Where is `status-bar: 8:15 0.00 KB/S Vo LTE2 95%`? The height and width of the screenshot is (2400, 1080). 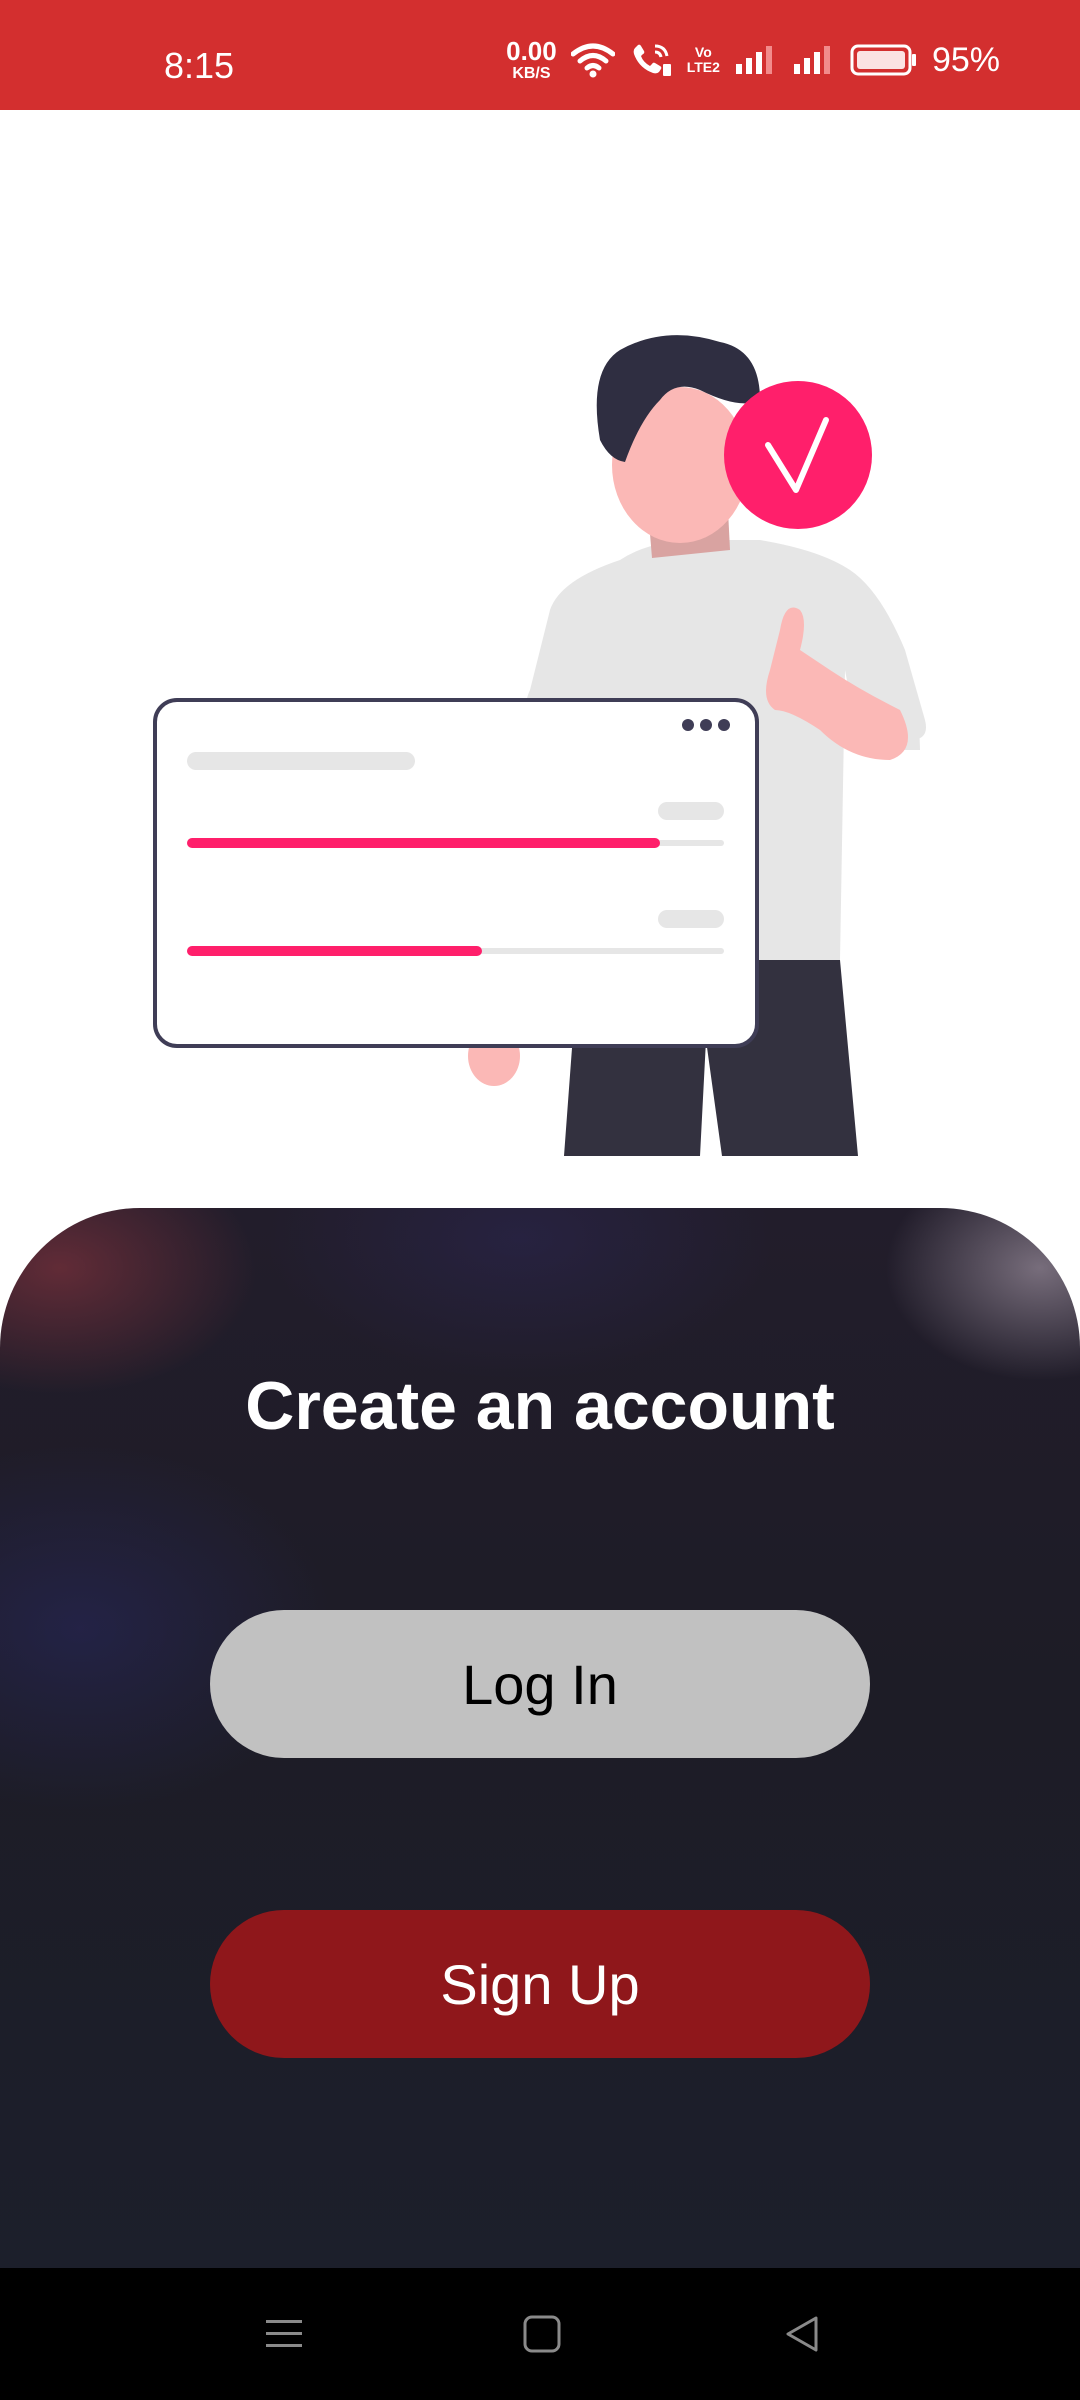 status-bar: 8:15 0.00 KB/S Vo LTE2 95% is located at coordinates (540, 55).